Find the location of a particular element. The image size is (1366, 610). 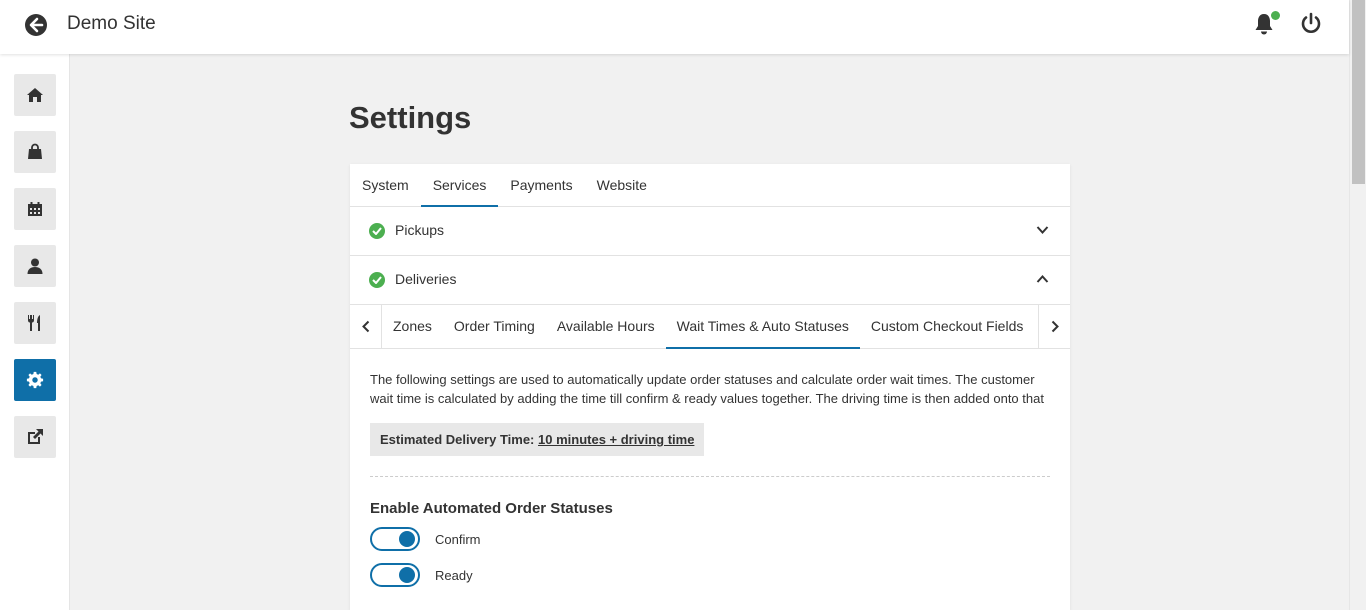

notification-dot is located at coordinates (1275, 15).